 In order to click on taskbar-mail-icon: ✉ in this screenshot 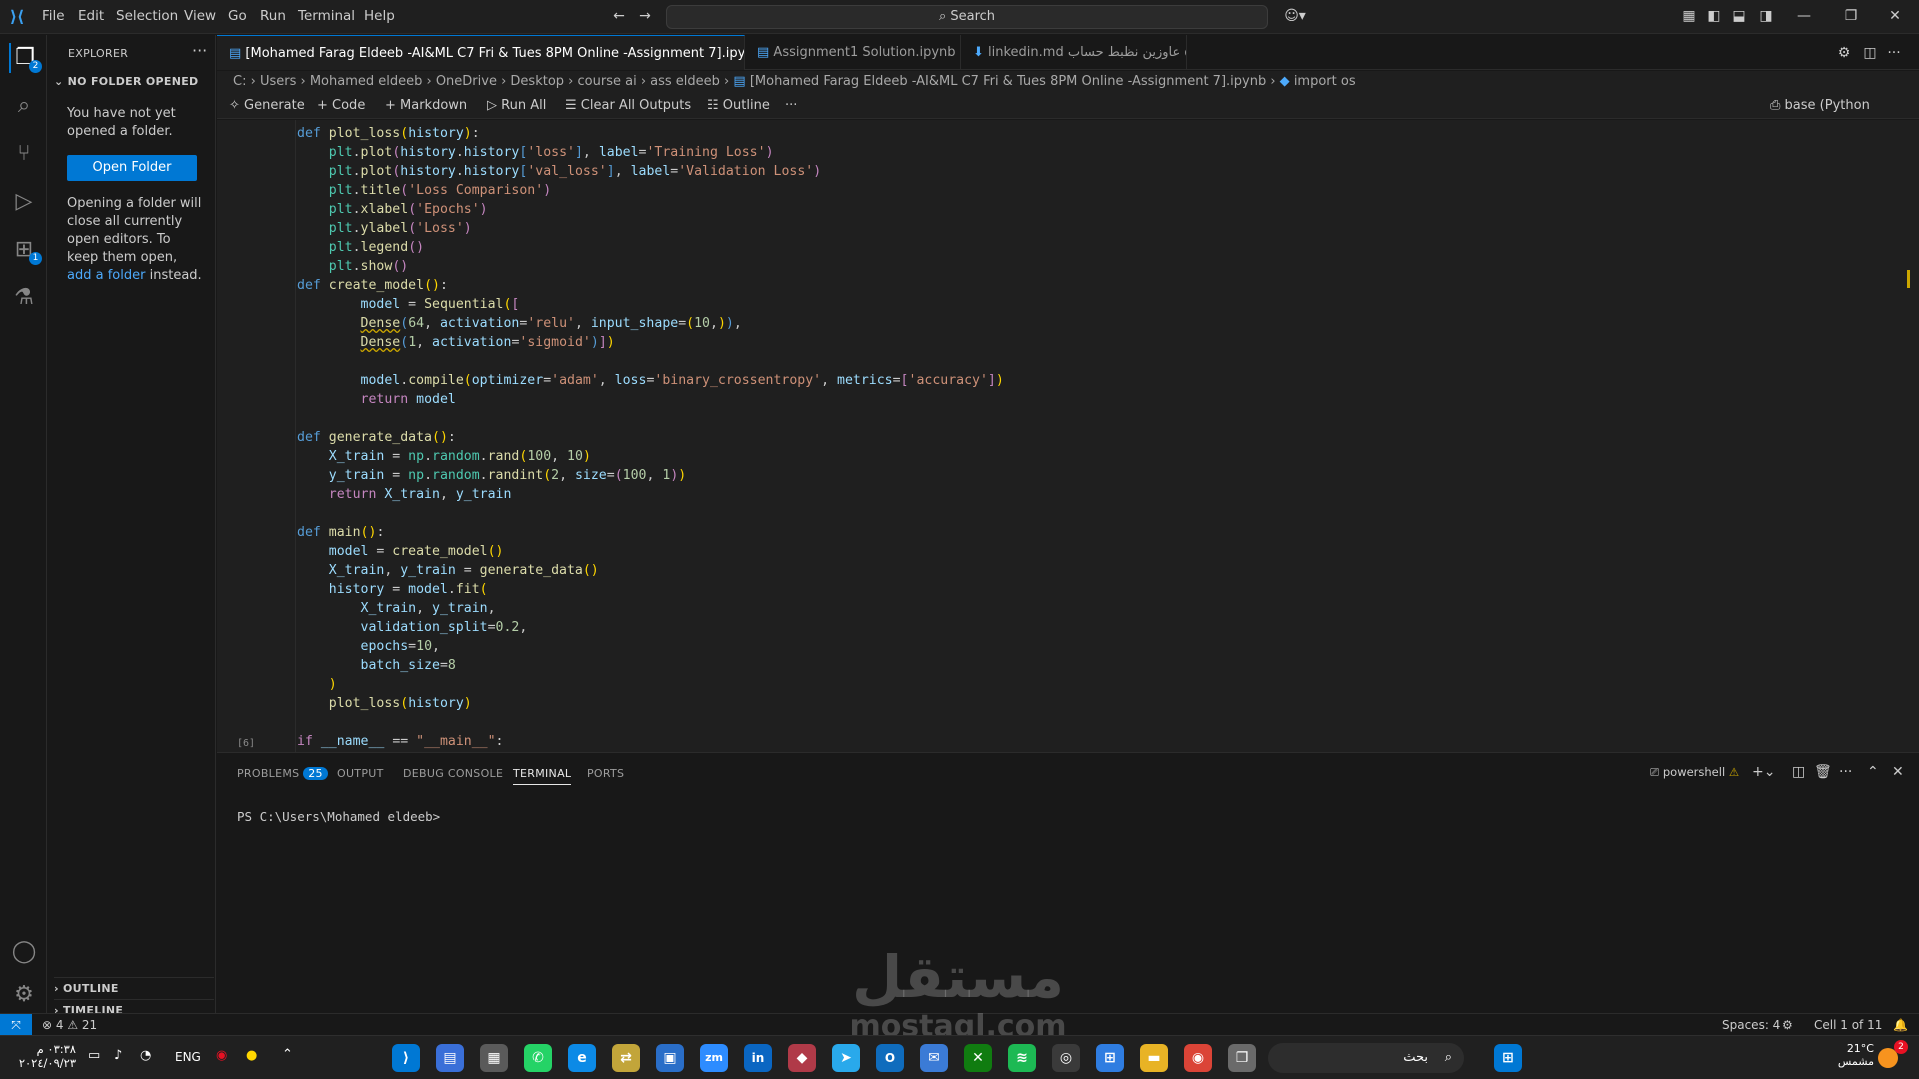, I will do `click(934, 1058)`.